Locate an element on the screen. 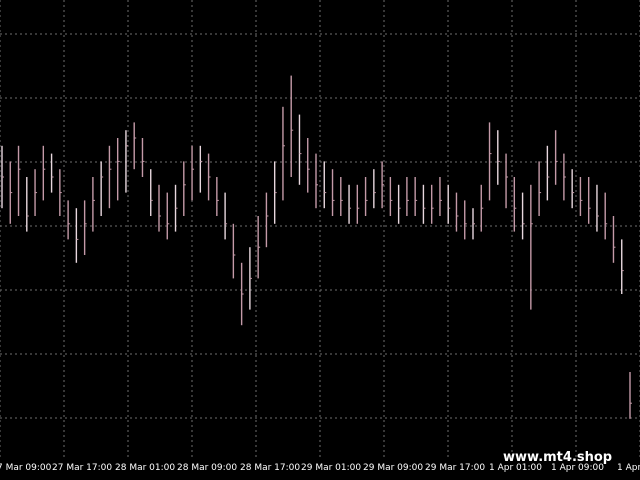  x-tick-label: 28 Mar 01:00 is located at coordinates (145, 468).